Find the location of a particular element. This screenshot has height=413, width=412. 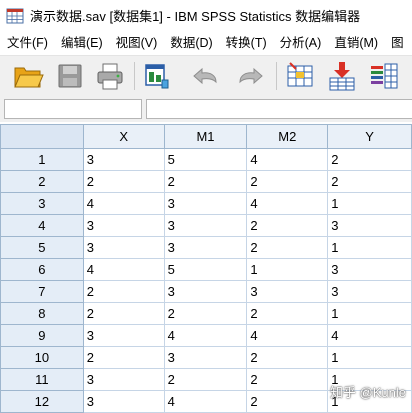

table-row: 8 2 2 2 1 is located at coordinates (206, 313).